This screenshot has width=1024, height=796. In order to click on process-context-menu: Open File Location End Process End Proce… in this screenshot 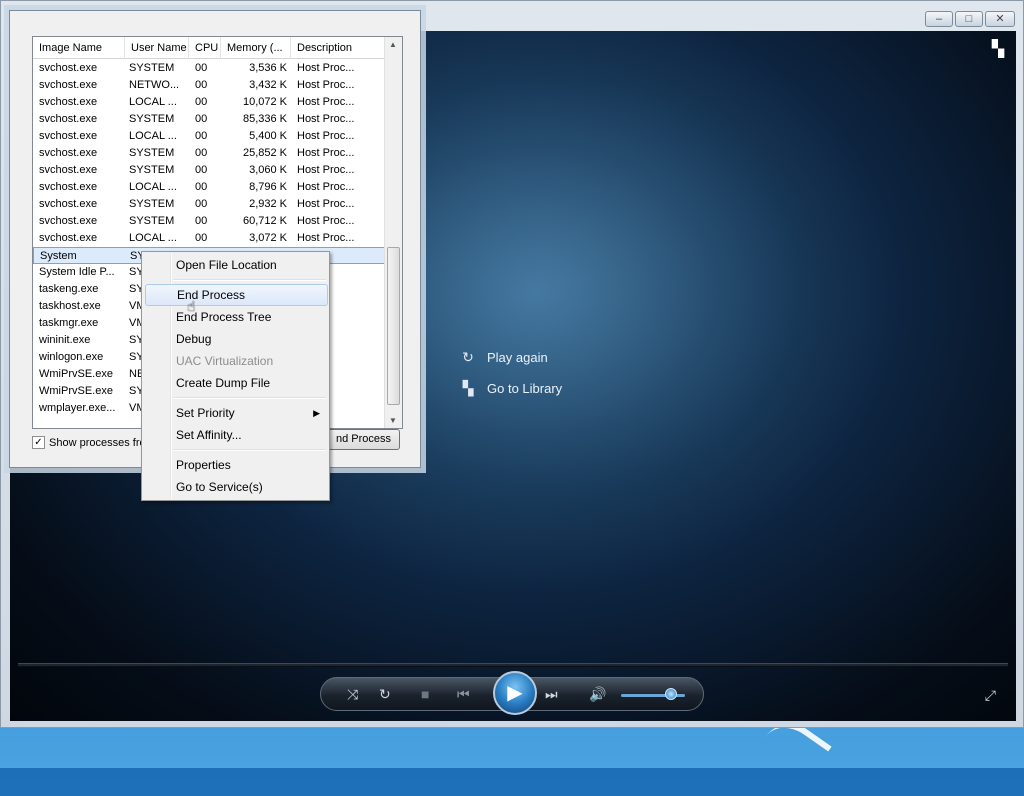, I will do `click(235, 376)`.